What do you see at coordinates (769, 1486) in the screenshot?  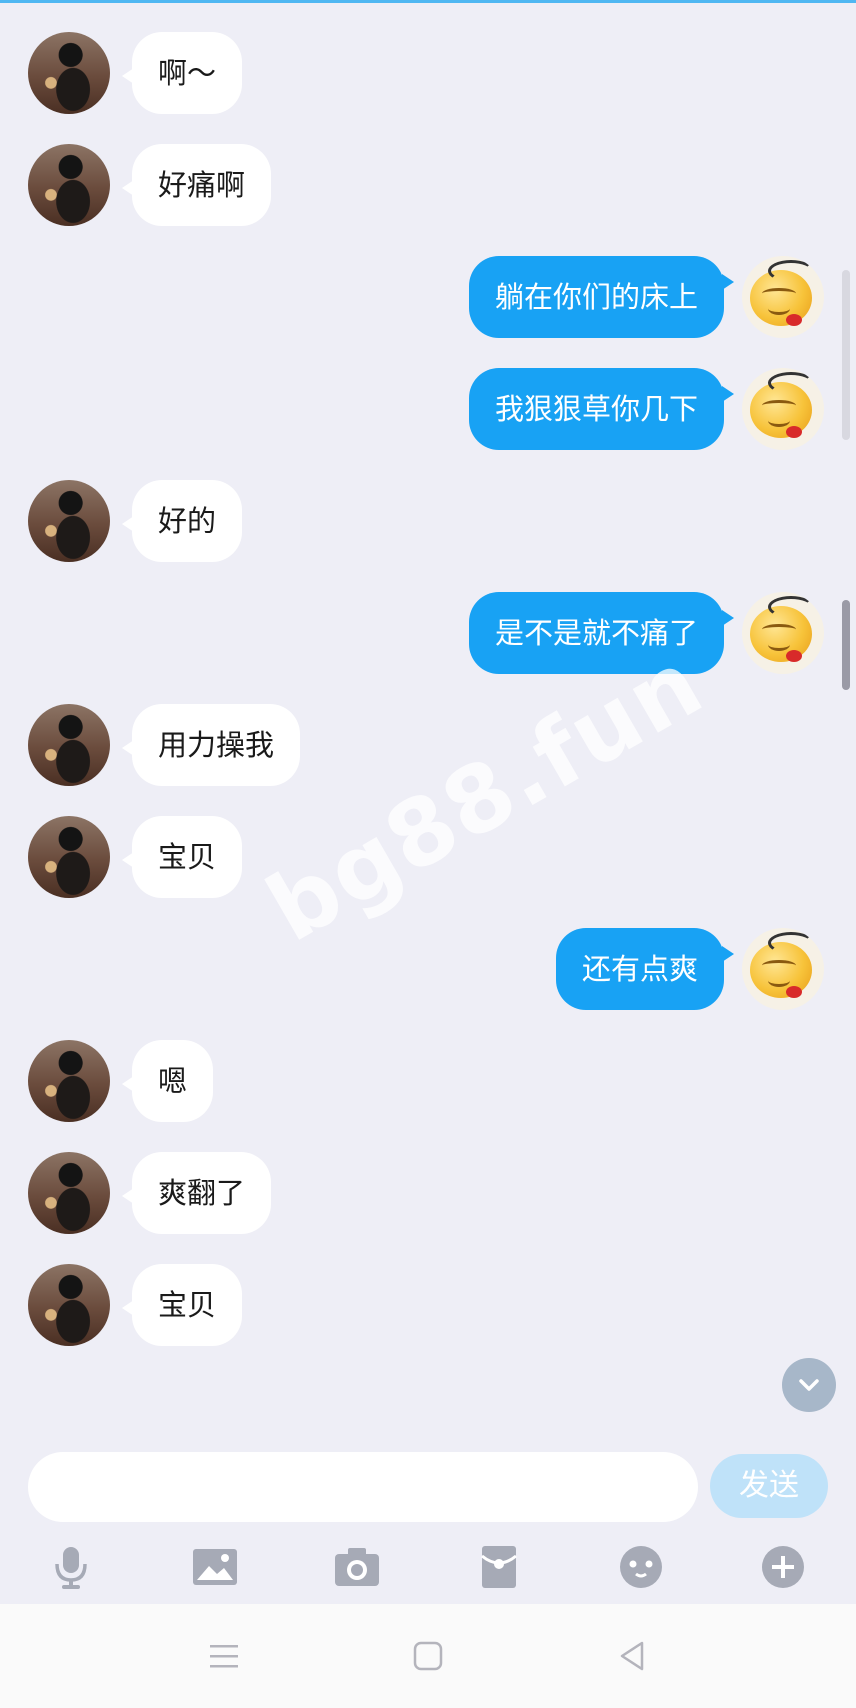 I see `send-button: 发送` at bounding box center [769, 1486].